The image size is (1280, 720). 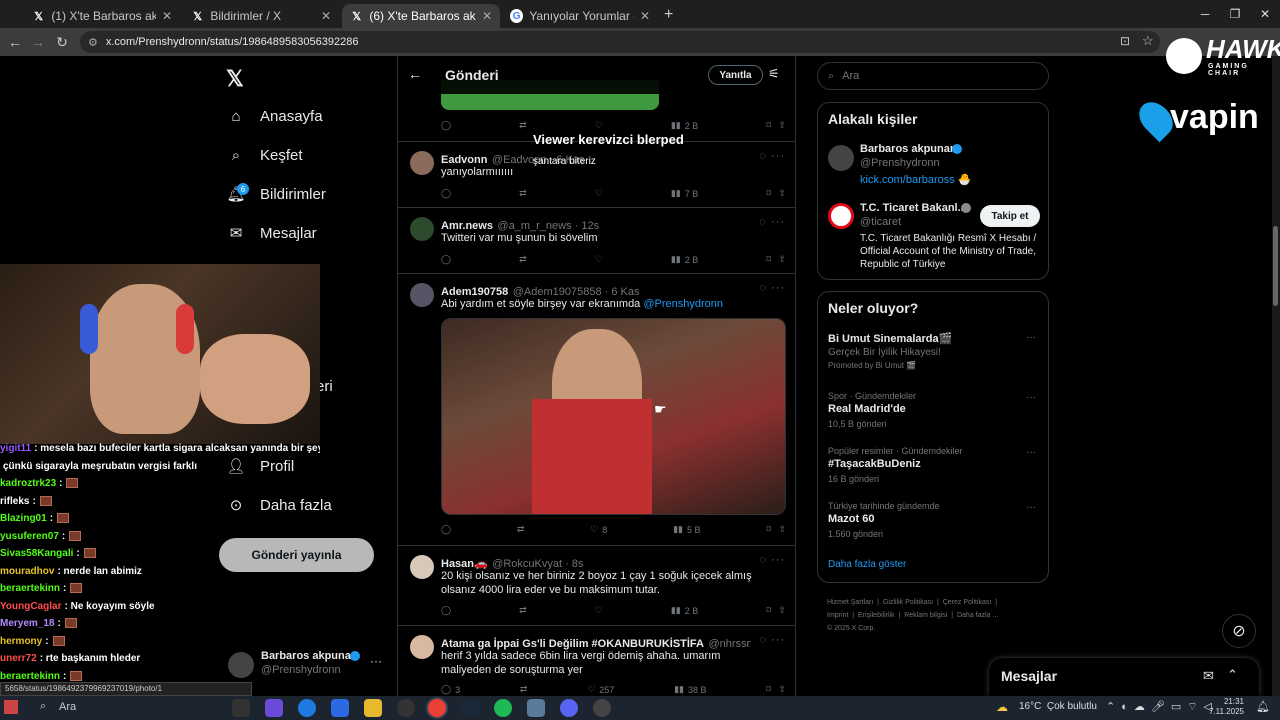 What do you see at coordinates (876, 615) in the screenshot?
I see `footer-link: Erişilebilirlik` at bounding box center [876, 615].